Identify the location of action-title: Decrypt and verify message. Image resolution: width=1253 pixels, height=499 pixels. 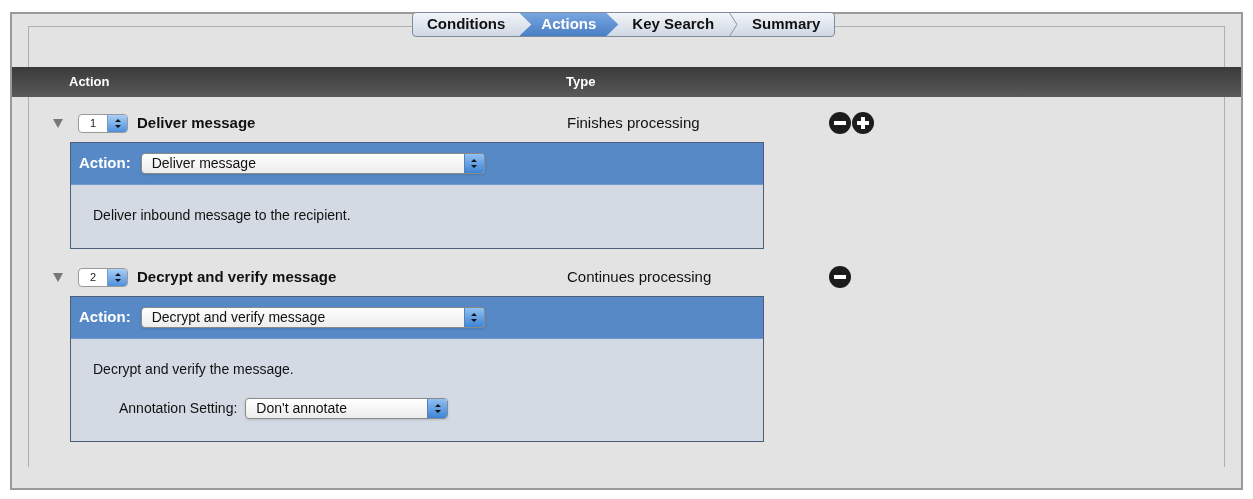
(237, 276).